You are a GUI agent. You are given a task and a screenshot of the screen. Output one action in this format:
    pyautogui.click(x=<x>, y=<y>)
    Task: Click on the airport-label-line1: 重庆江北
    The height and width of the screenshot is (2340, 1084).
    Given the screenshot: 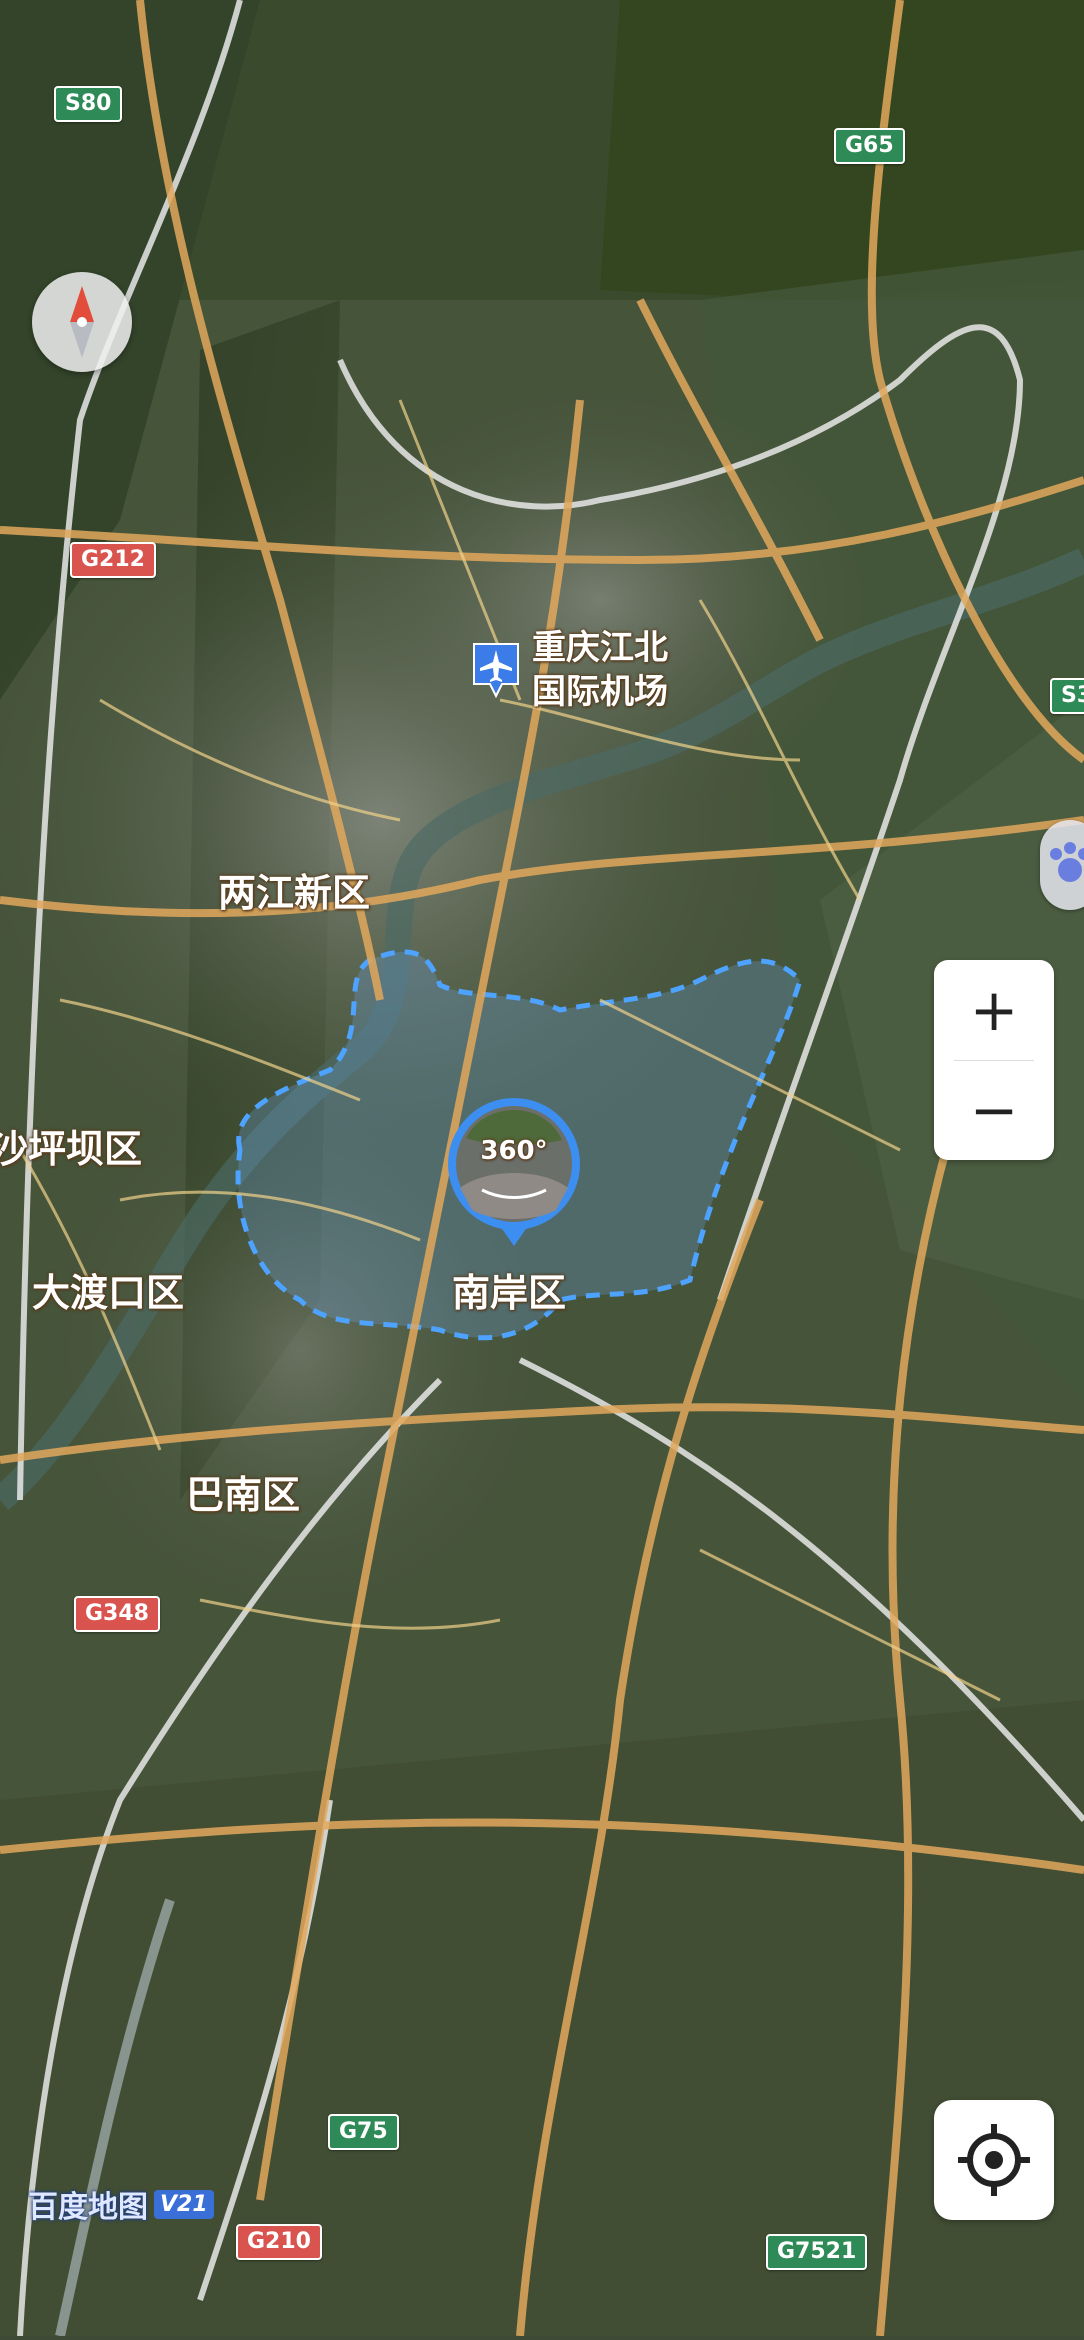 What is the action you would take?
    pyautogui.click(x=600, y=648)
    